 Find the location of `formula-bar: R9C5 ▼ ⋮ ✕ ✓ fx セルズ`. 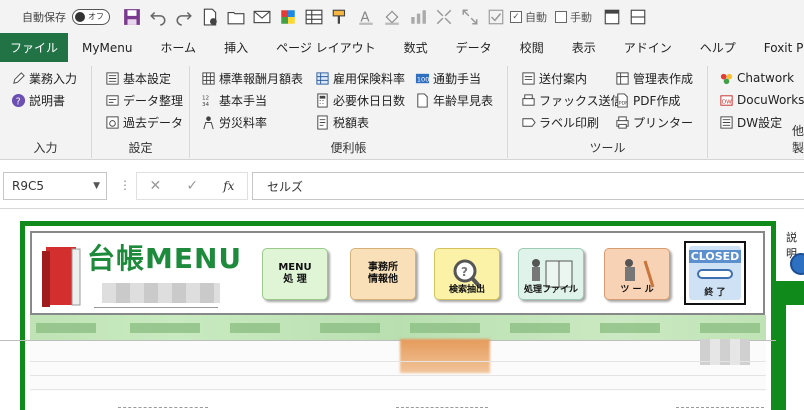

formula-bar: R9C5 ▼ ⋮ ✕ ✓ fx セルズ is located at coordinates (402, 186).